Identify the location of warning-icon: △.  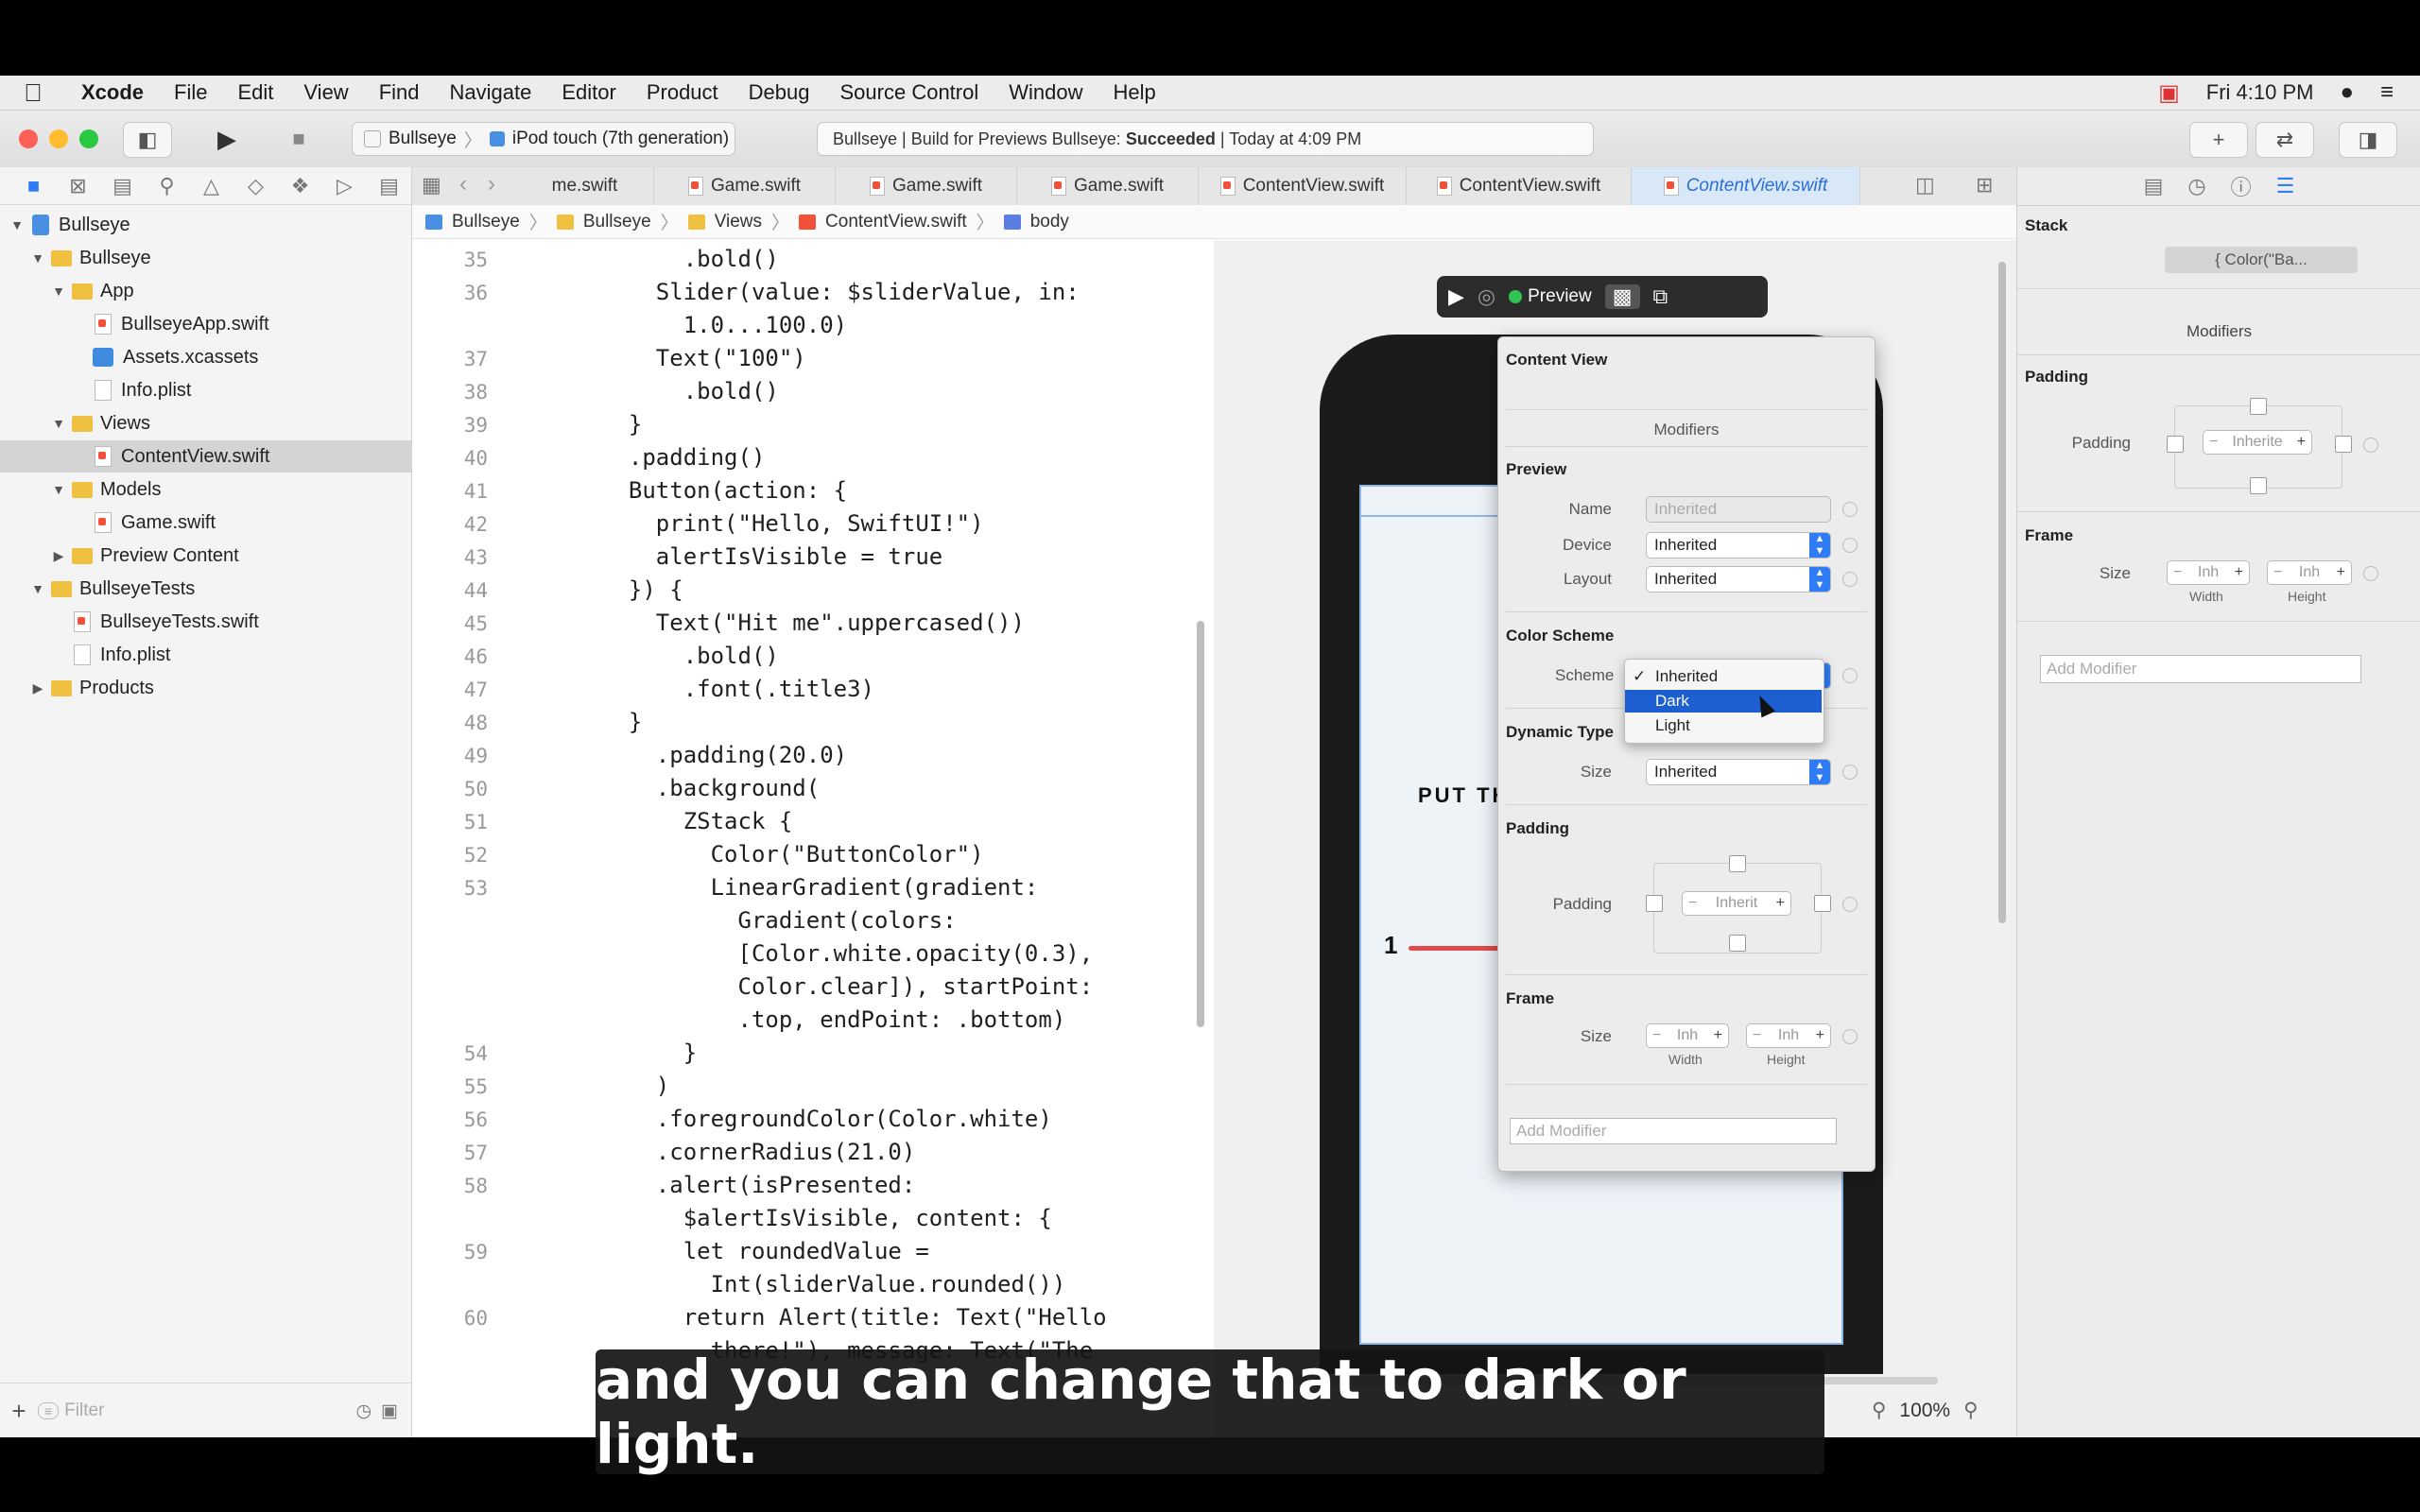
(211, 186).